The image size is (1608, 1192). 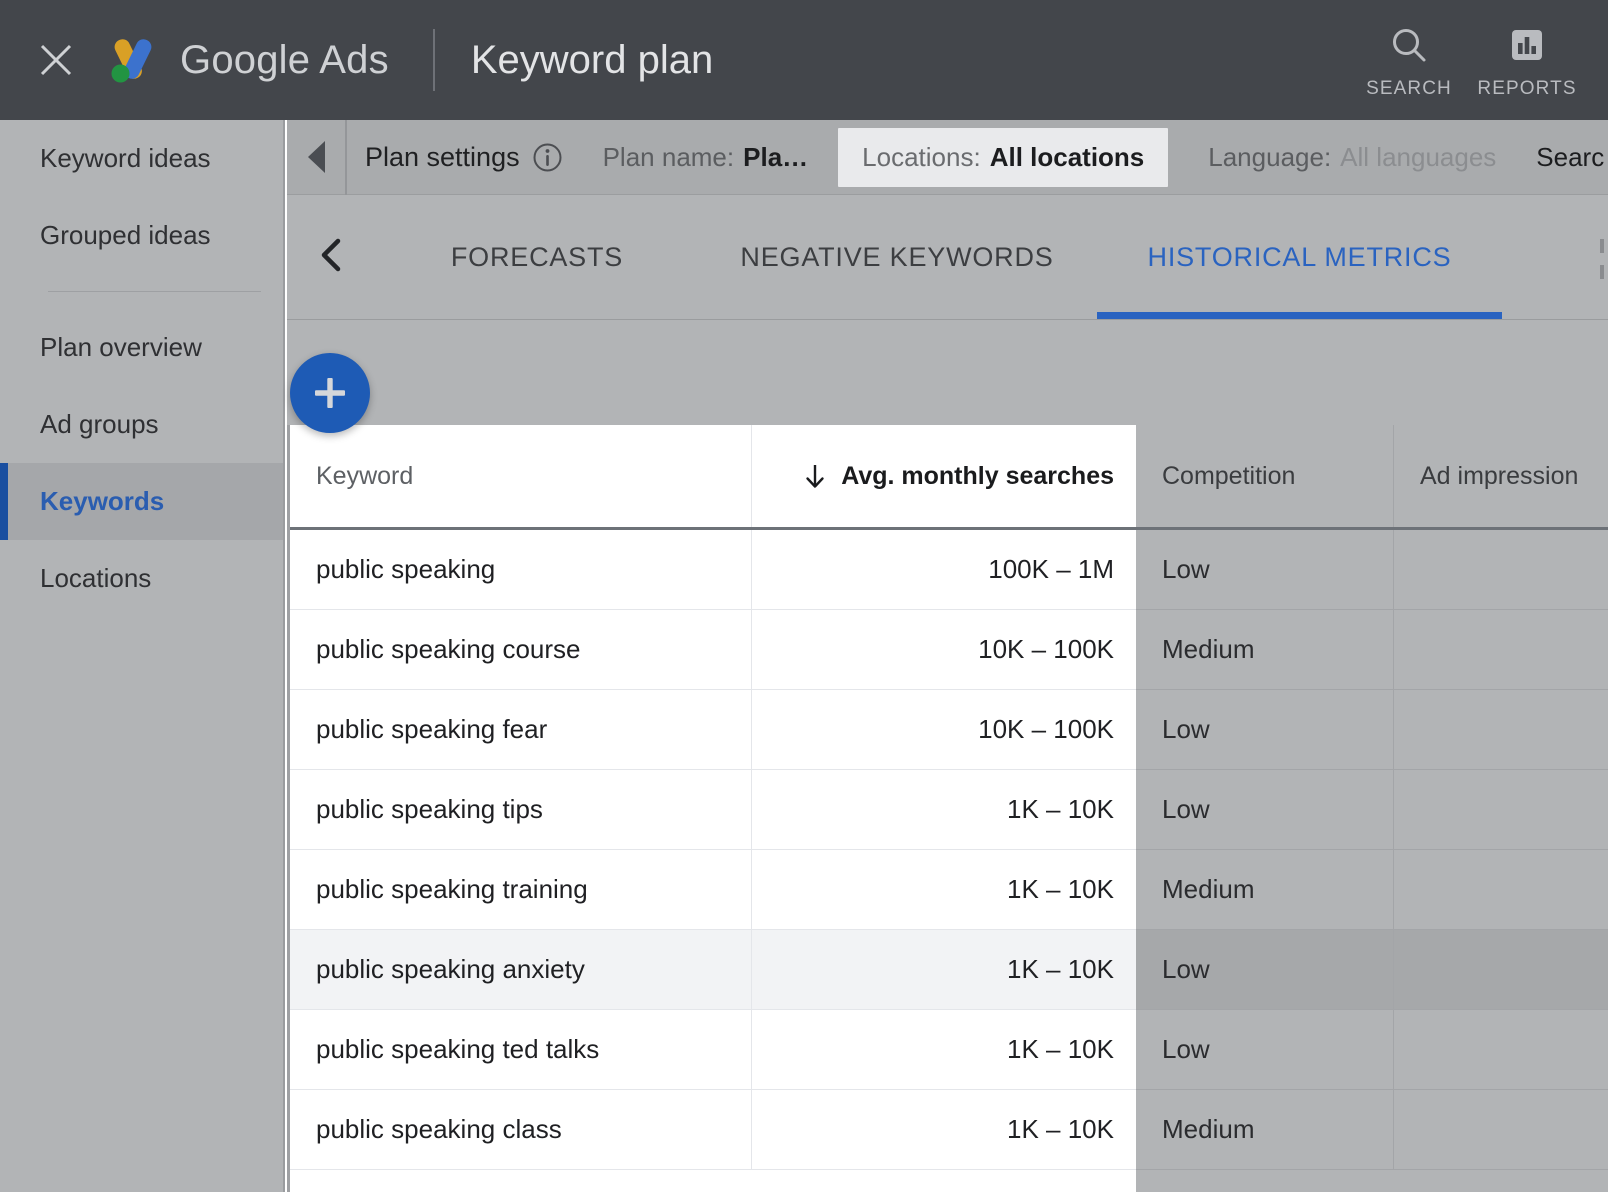 What do you see at coordinates (1602, 259) in the screenshot?
I see `tabs-overflow-indicator` at bounding box center [1602, 259].